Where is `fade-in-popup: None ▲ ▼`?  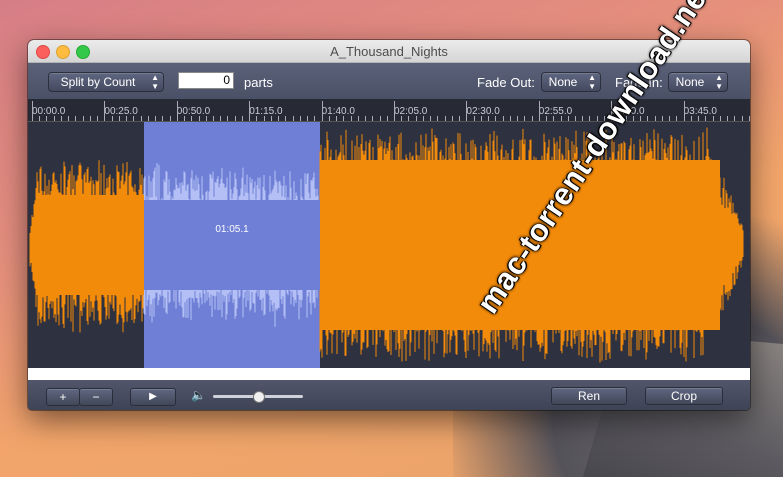
fade-in-popup: None ▲ ▼ is located at coordinates (698, 82).